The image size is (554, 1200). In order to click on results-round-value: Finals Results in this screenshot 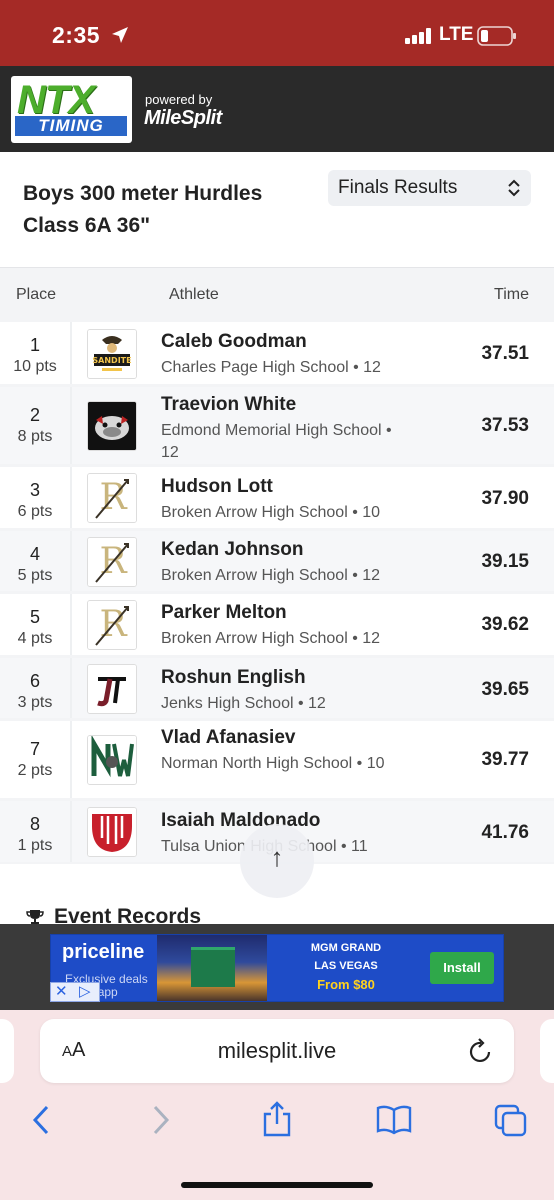, I will do `click(398, 187)`.